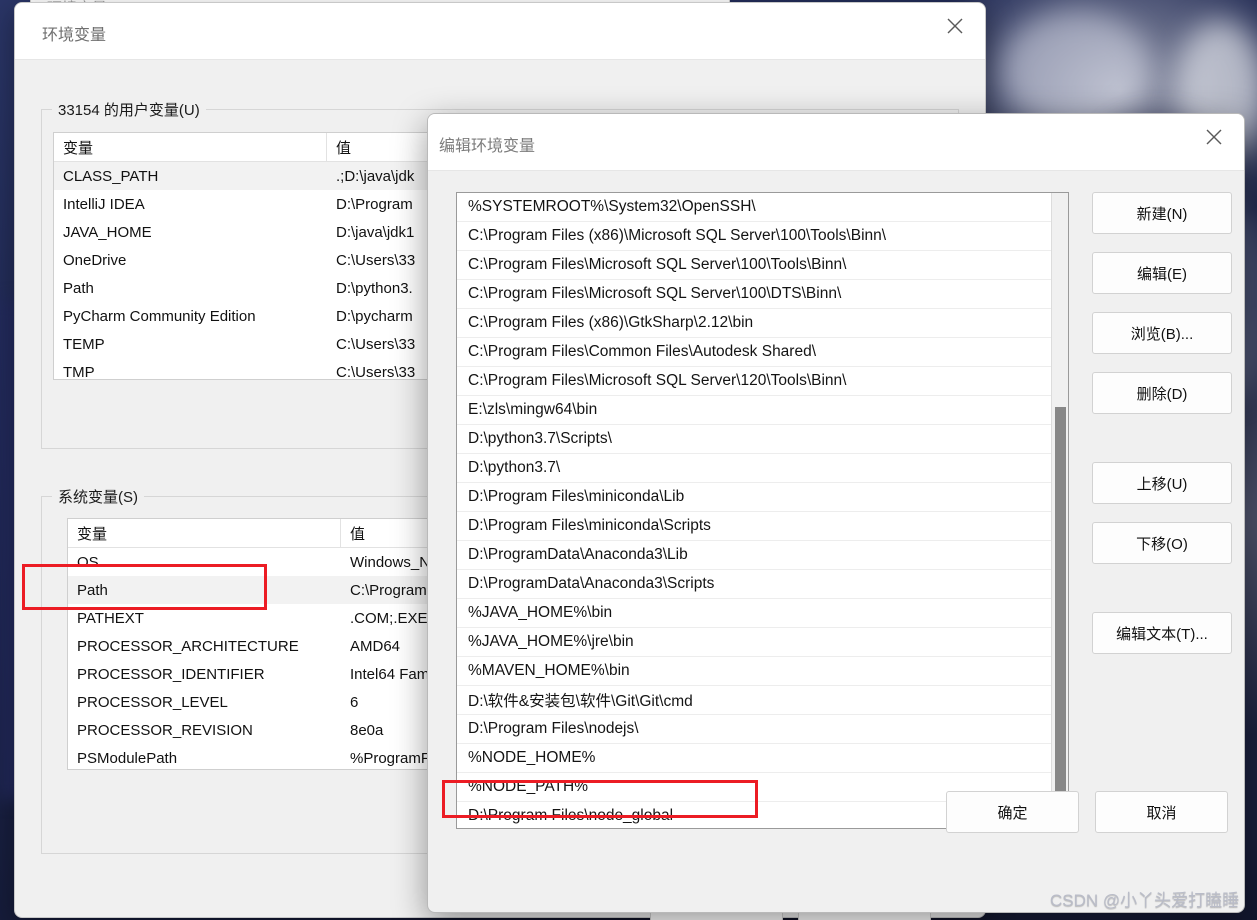  What do you see at coordinates (188, 646) in the screenshot?
I see `variable-name: PROCESSOR_ARCHITECTURE` at bounding box center [188, 646].